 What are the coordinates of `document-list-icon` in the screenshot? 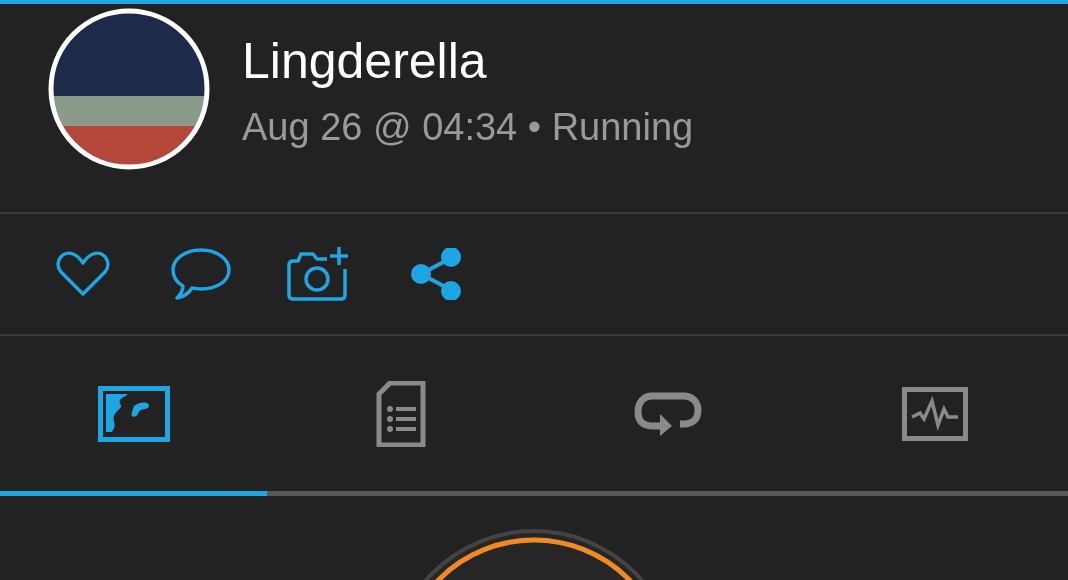 It's located at (400, 413).